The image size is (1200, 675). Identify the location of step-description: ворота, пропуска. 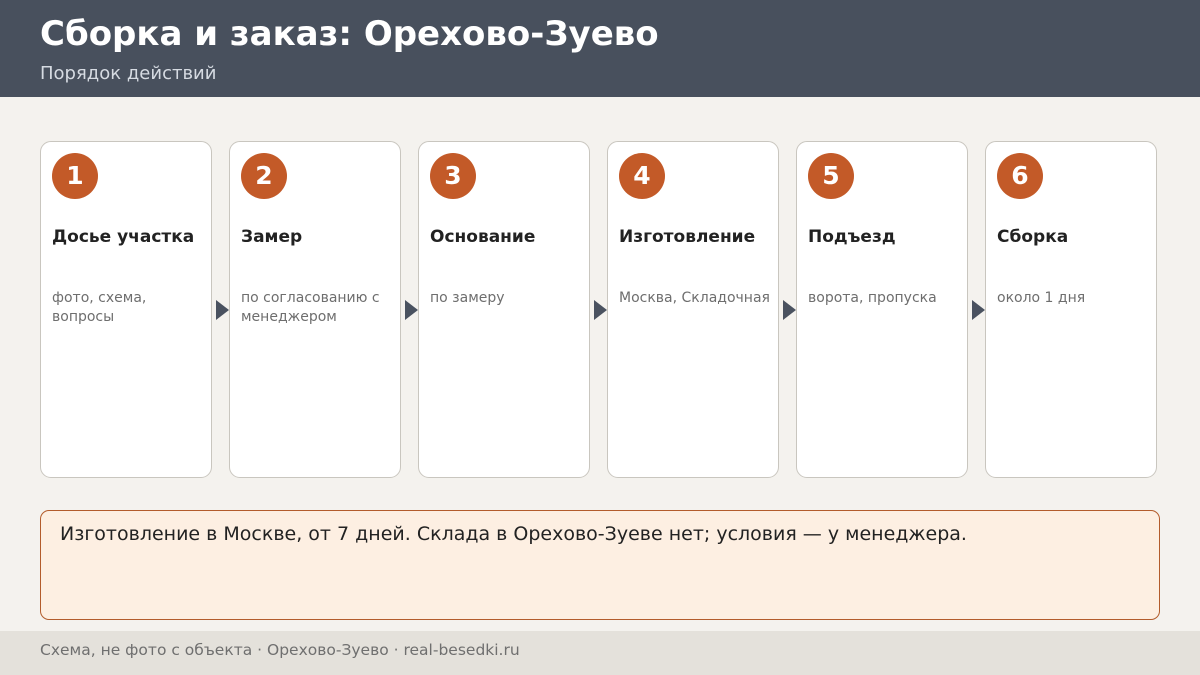
(872, 298).